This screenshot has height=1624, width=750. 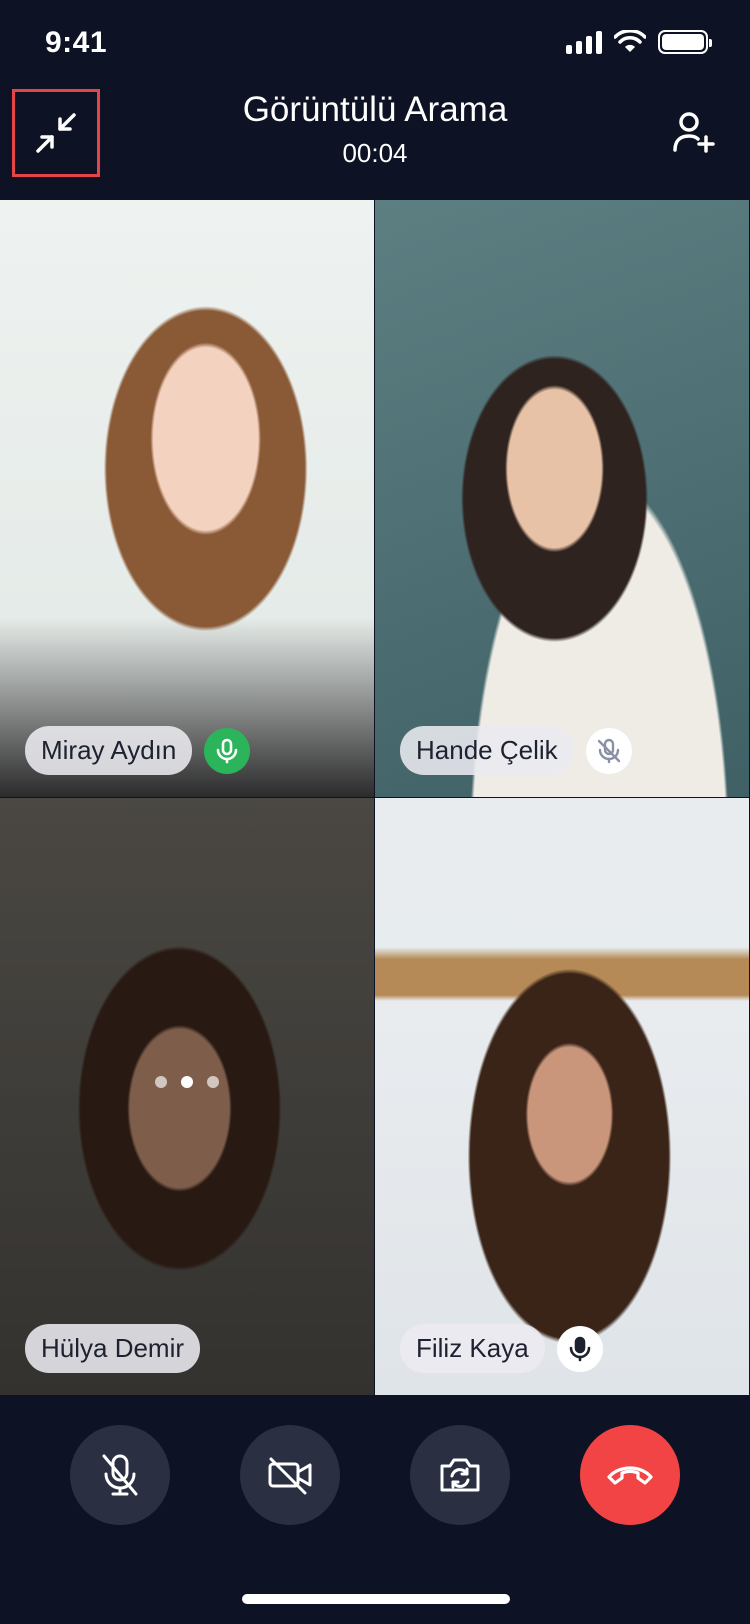 What do you see at coordinates (227, 750) in the screenshot?
I see `speaking-mic-icon` at bounding box center [227, 750].